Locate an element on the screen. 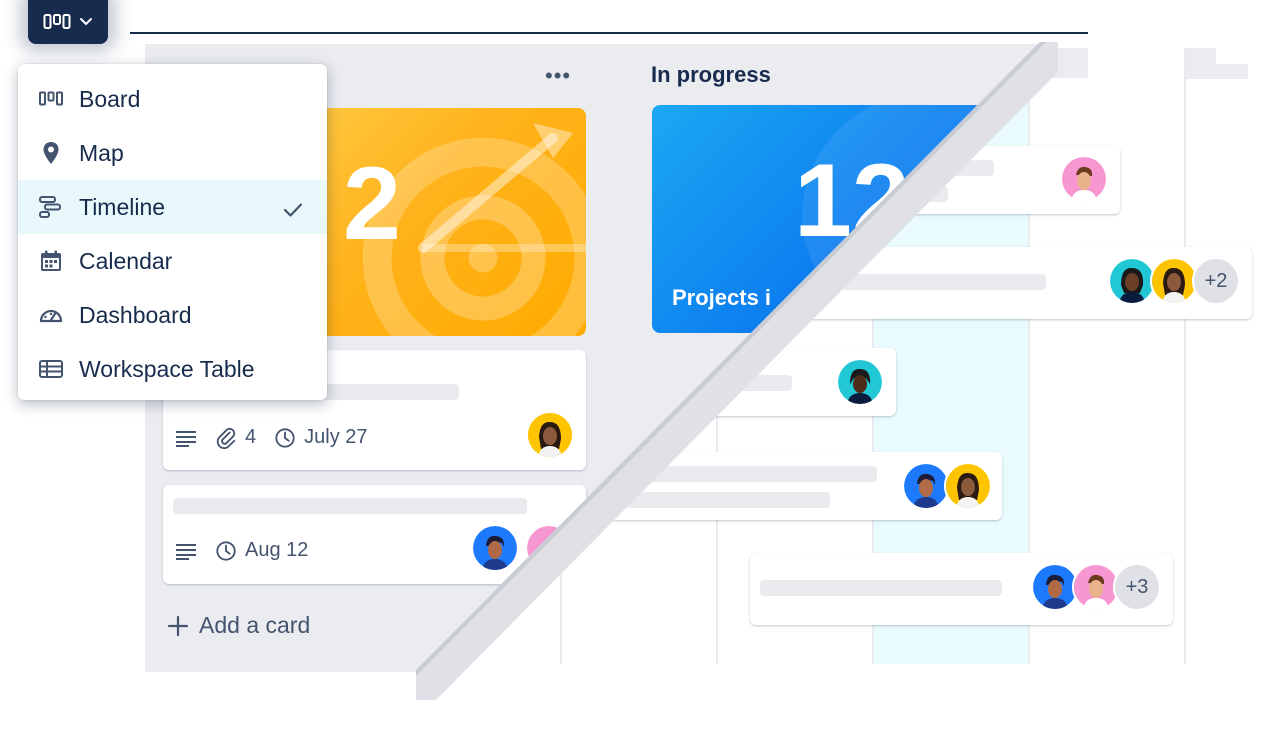 The height and width of the screenshot is (750, 1280). add-card-label: Add a card is located at coordinates (255, 625).